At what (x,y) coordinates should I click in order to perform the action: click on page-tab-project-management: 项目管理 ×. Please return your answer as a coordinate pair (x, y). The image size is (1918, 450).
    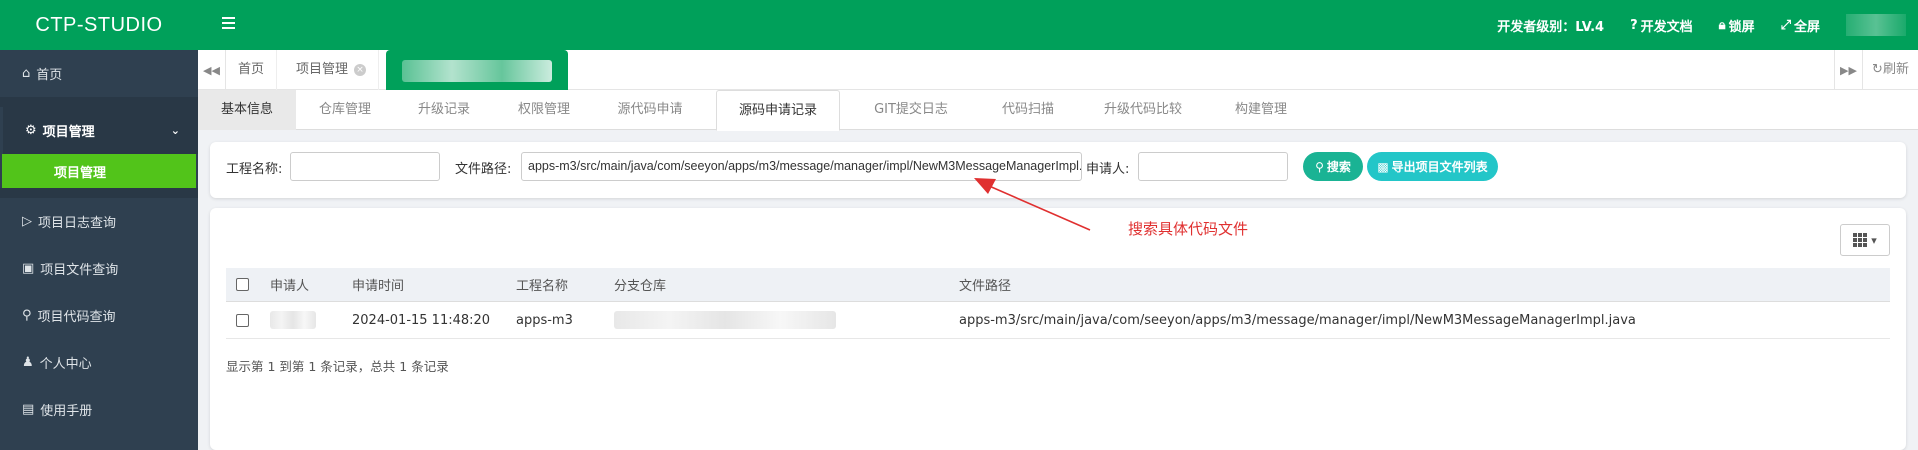
    Looking at the image, I should click on (332, 70).